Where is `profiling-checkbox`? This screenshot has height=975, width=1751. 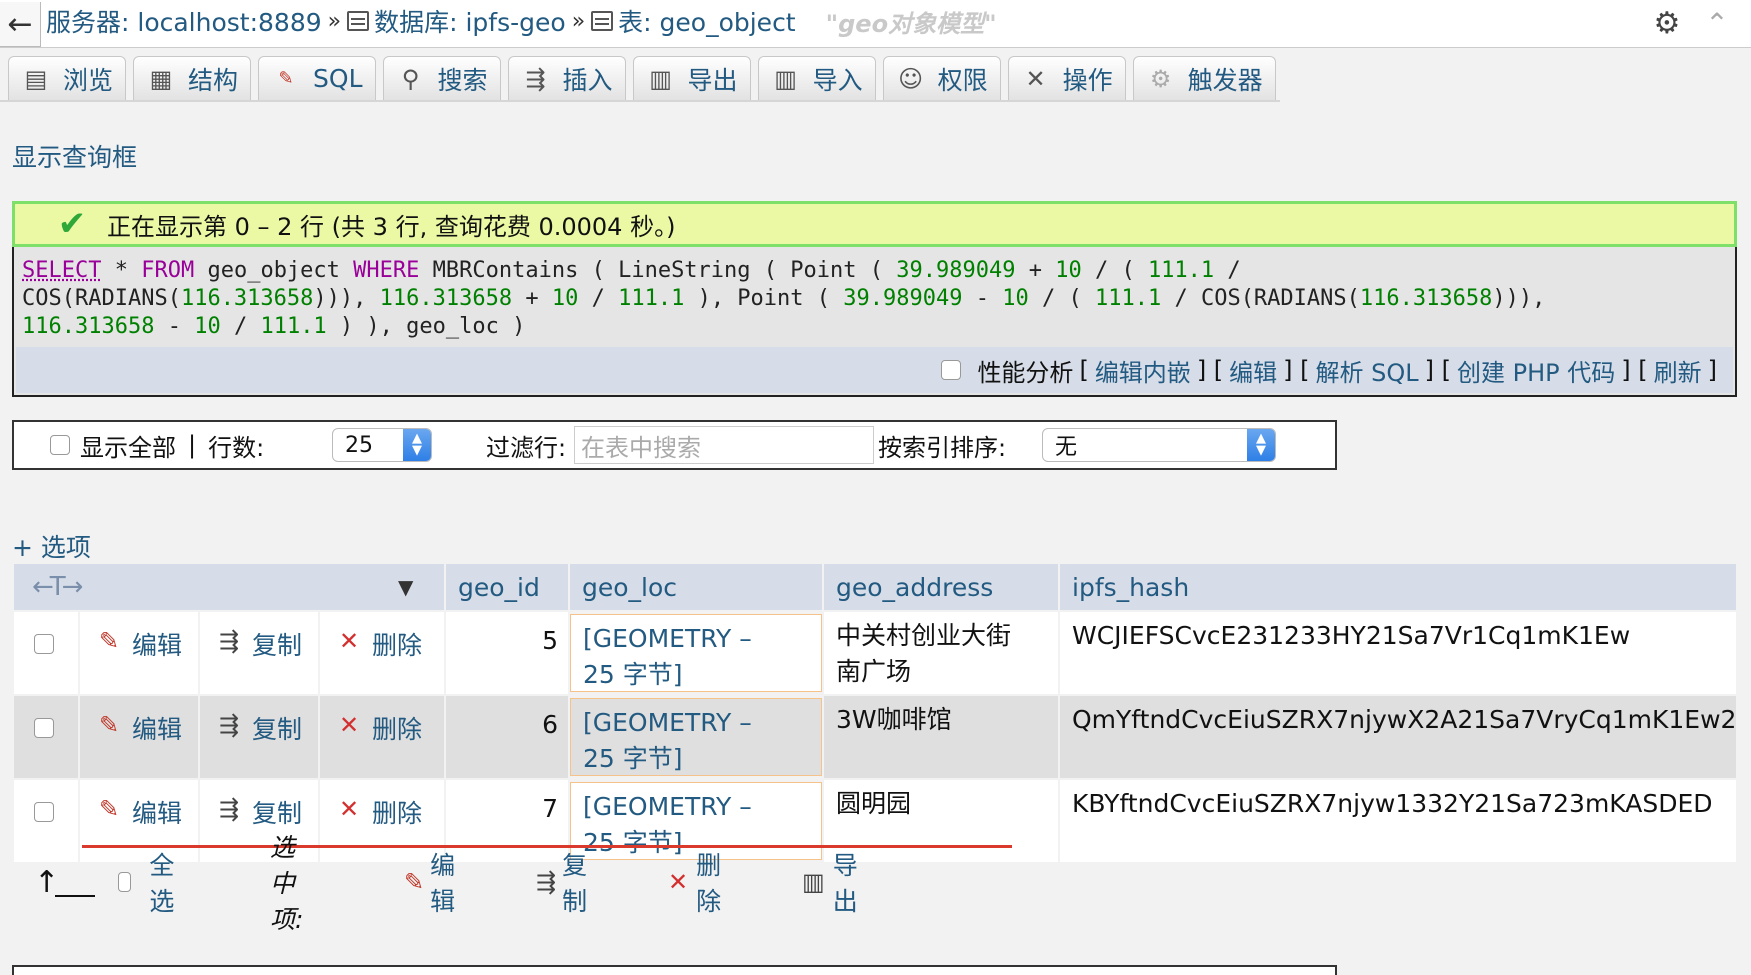 profiling-checkbox is located at coordinates (951, 370).